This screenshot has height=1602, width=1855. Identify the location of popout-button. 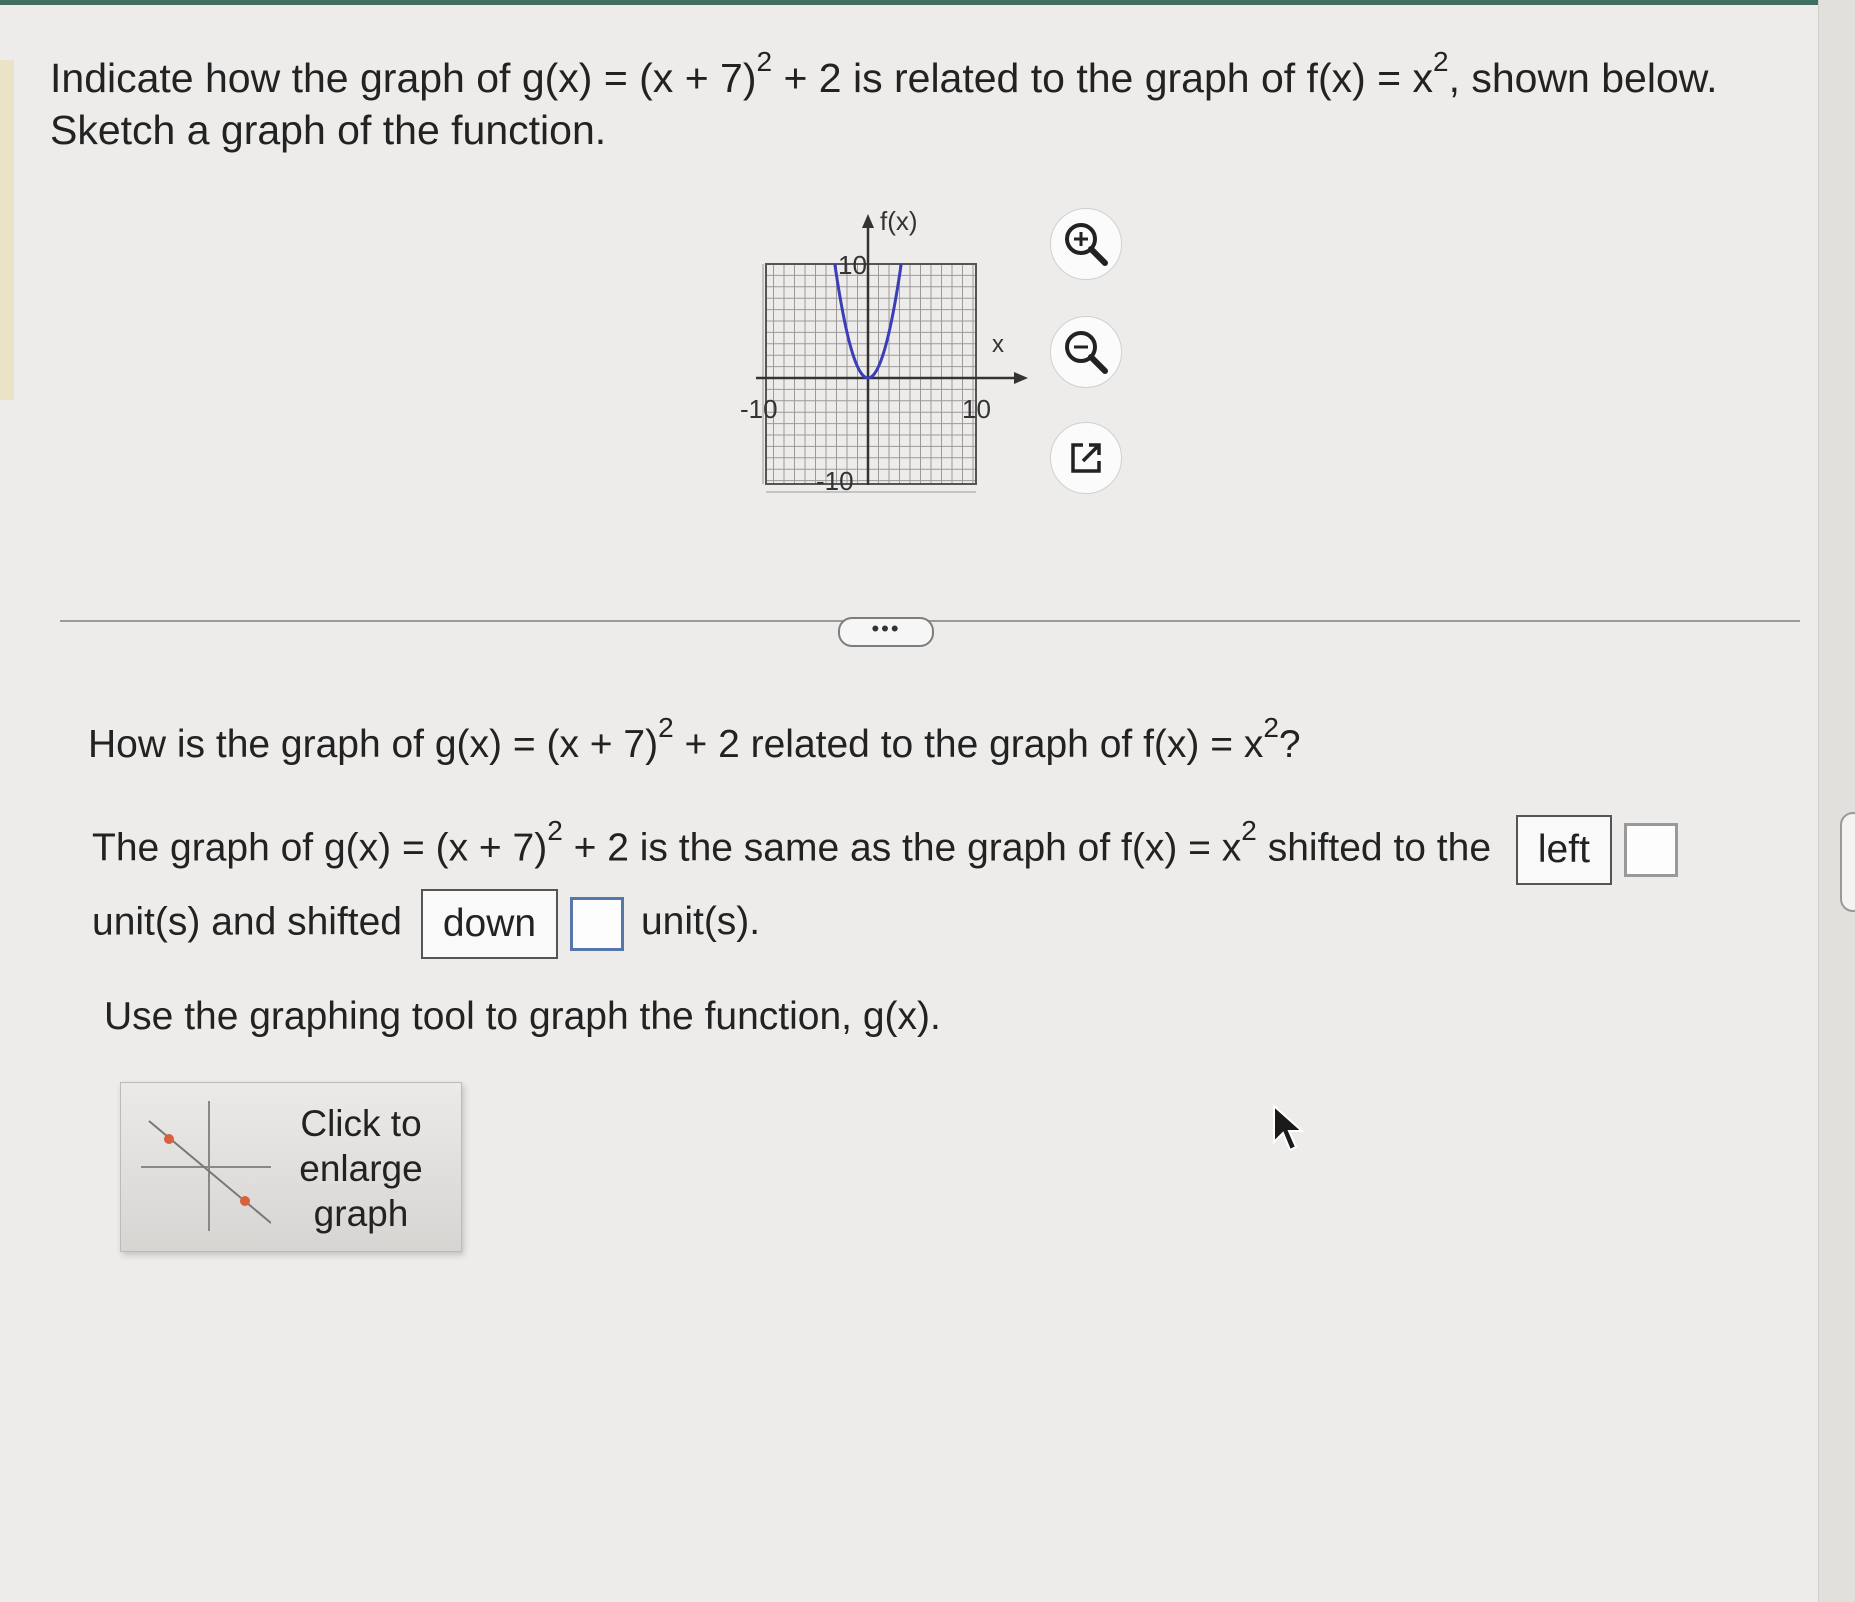
(1086, 458).